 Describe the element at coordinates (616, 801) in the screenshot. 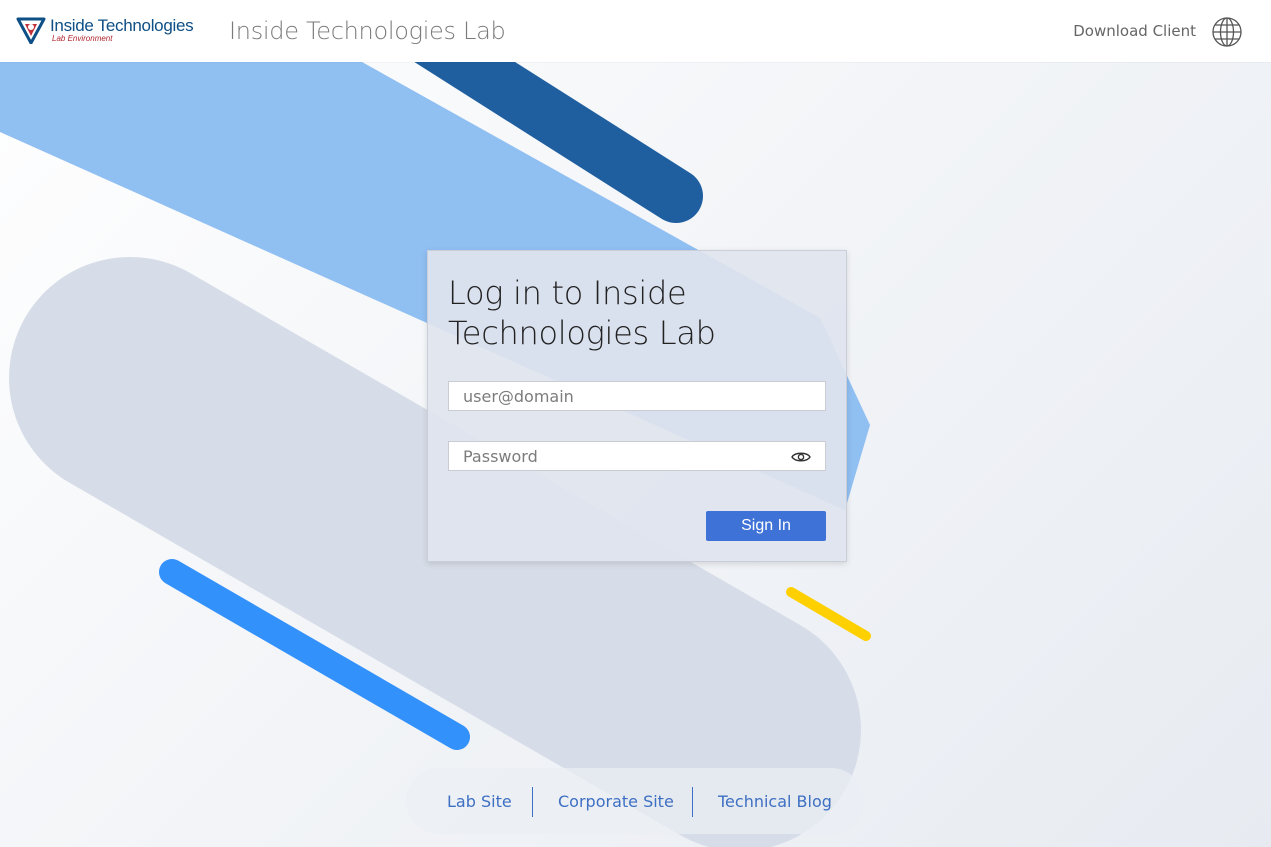

I see `corporate-site-link: Corporate Site` at that location.